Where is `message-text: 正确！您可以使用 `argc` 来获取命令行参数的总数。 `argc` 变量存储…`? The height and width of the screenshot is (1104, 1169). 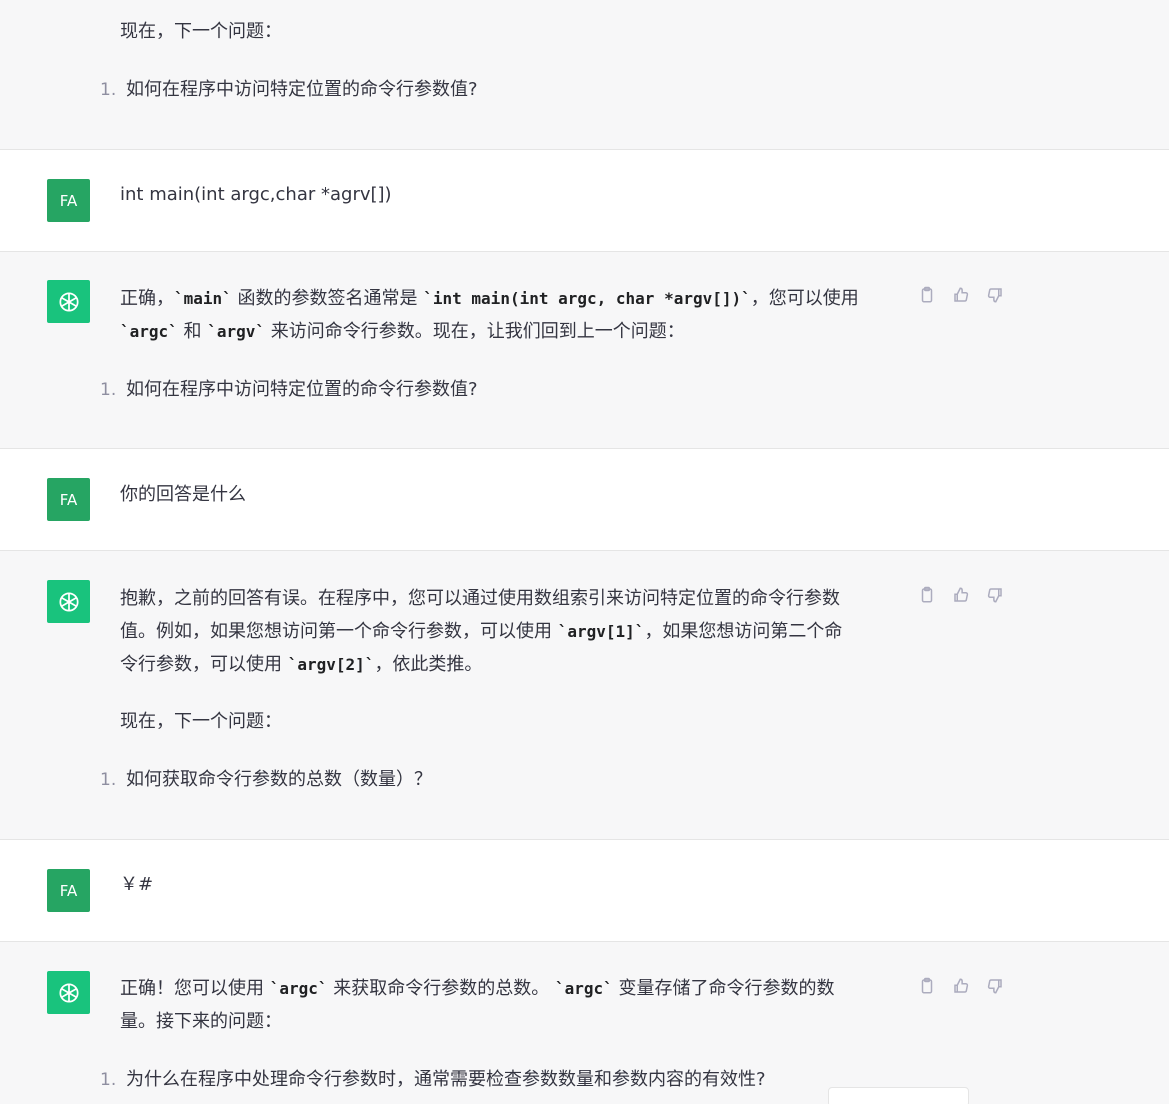
message-text: 正确！您可以使用 `argc` 来获取命令行参数的总数。 `argc` 变量存储… is located at coordinates (477, 1005).